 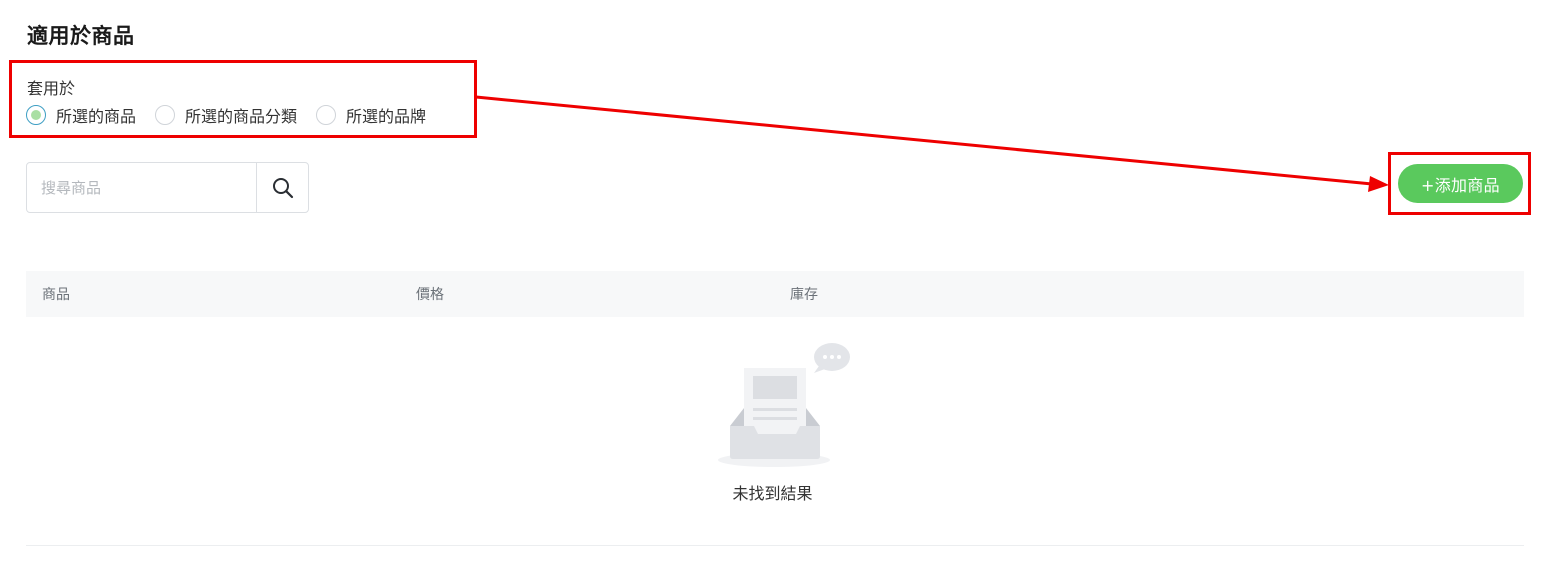 What do you see at coordinates (932, 143) in the screenshot?
I see `annotation-arrow` at bounding box center [932, 143].